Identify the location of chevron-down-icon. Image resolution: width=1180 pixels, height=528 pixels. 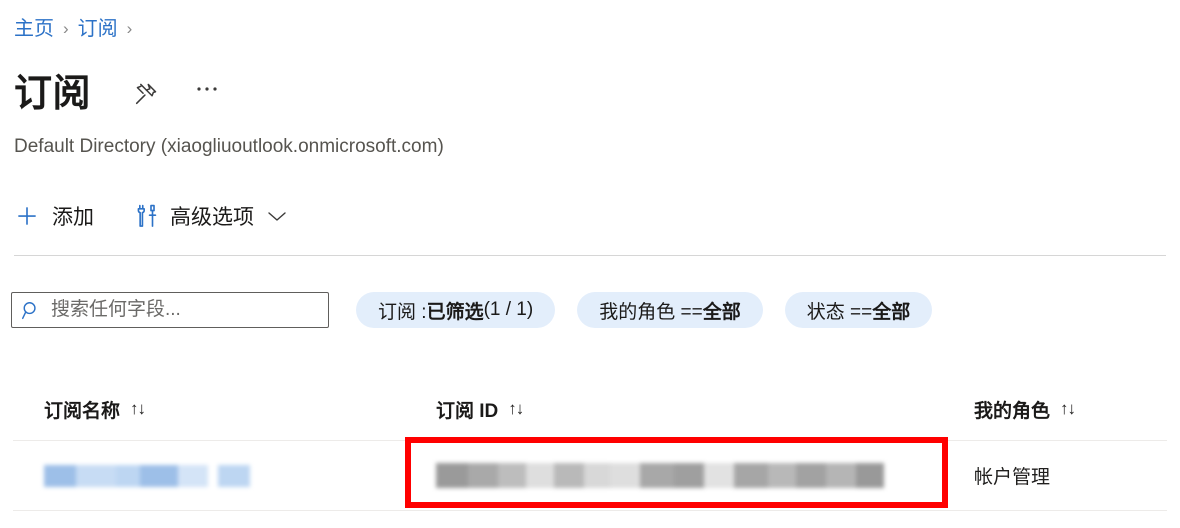
(277, 216).